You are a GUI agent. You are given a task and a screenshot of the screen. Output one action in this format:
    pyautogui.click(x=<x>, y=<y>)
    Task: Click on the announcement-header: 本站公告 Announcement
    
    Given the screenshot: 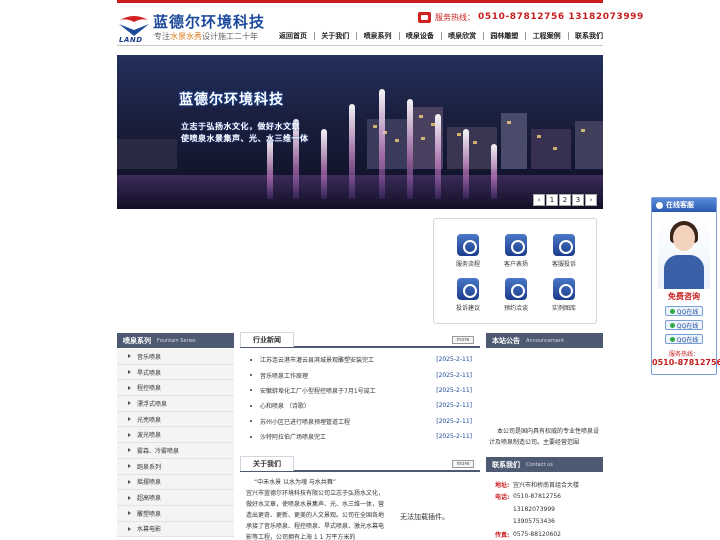 What is the action you would take?
    pyautogui.click(x=544, y=340)
    